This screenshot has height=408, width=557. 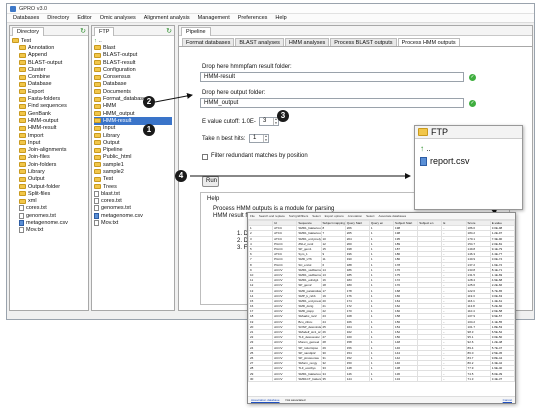 What do you see at coordinates (333, 223) in the screenshot?
I see `column-header: Subject mapping` at bounding box center [333, 223].